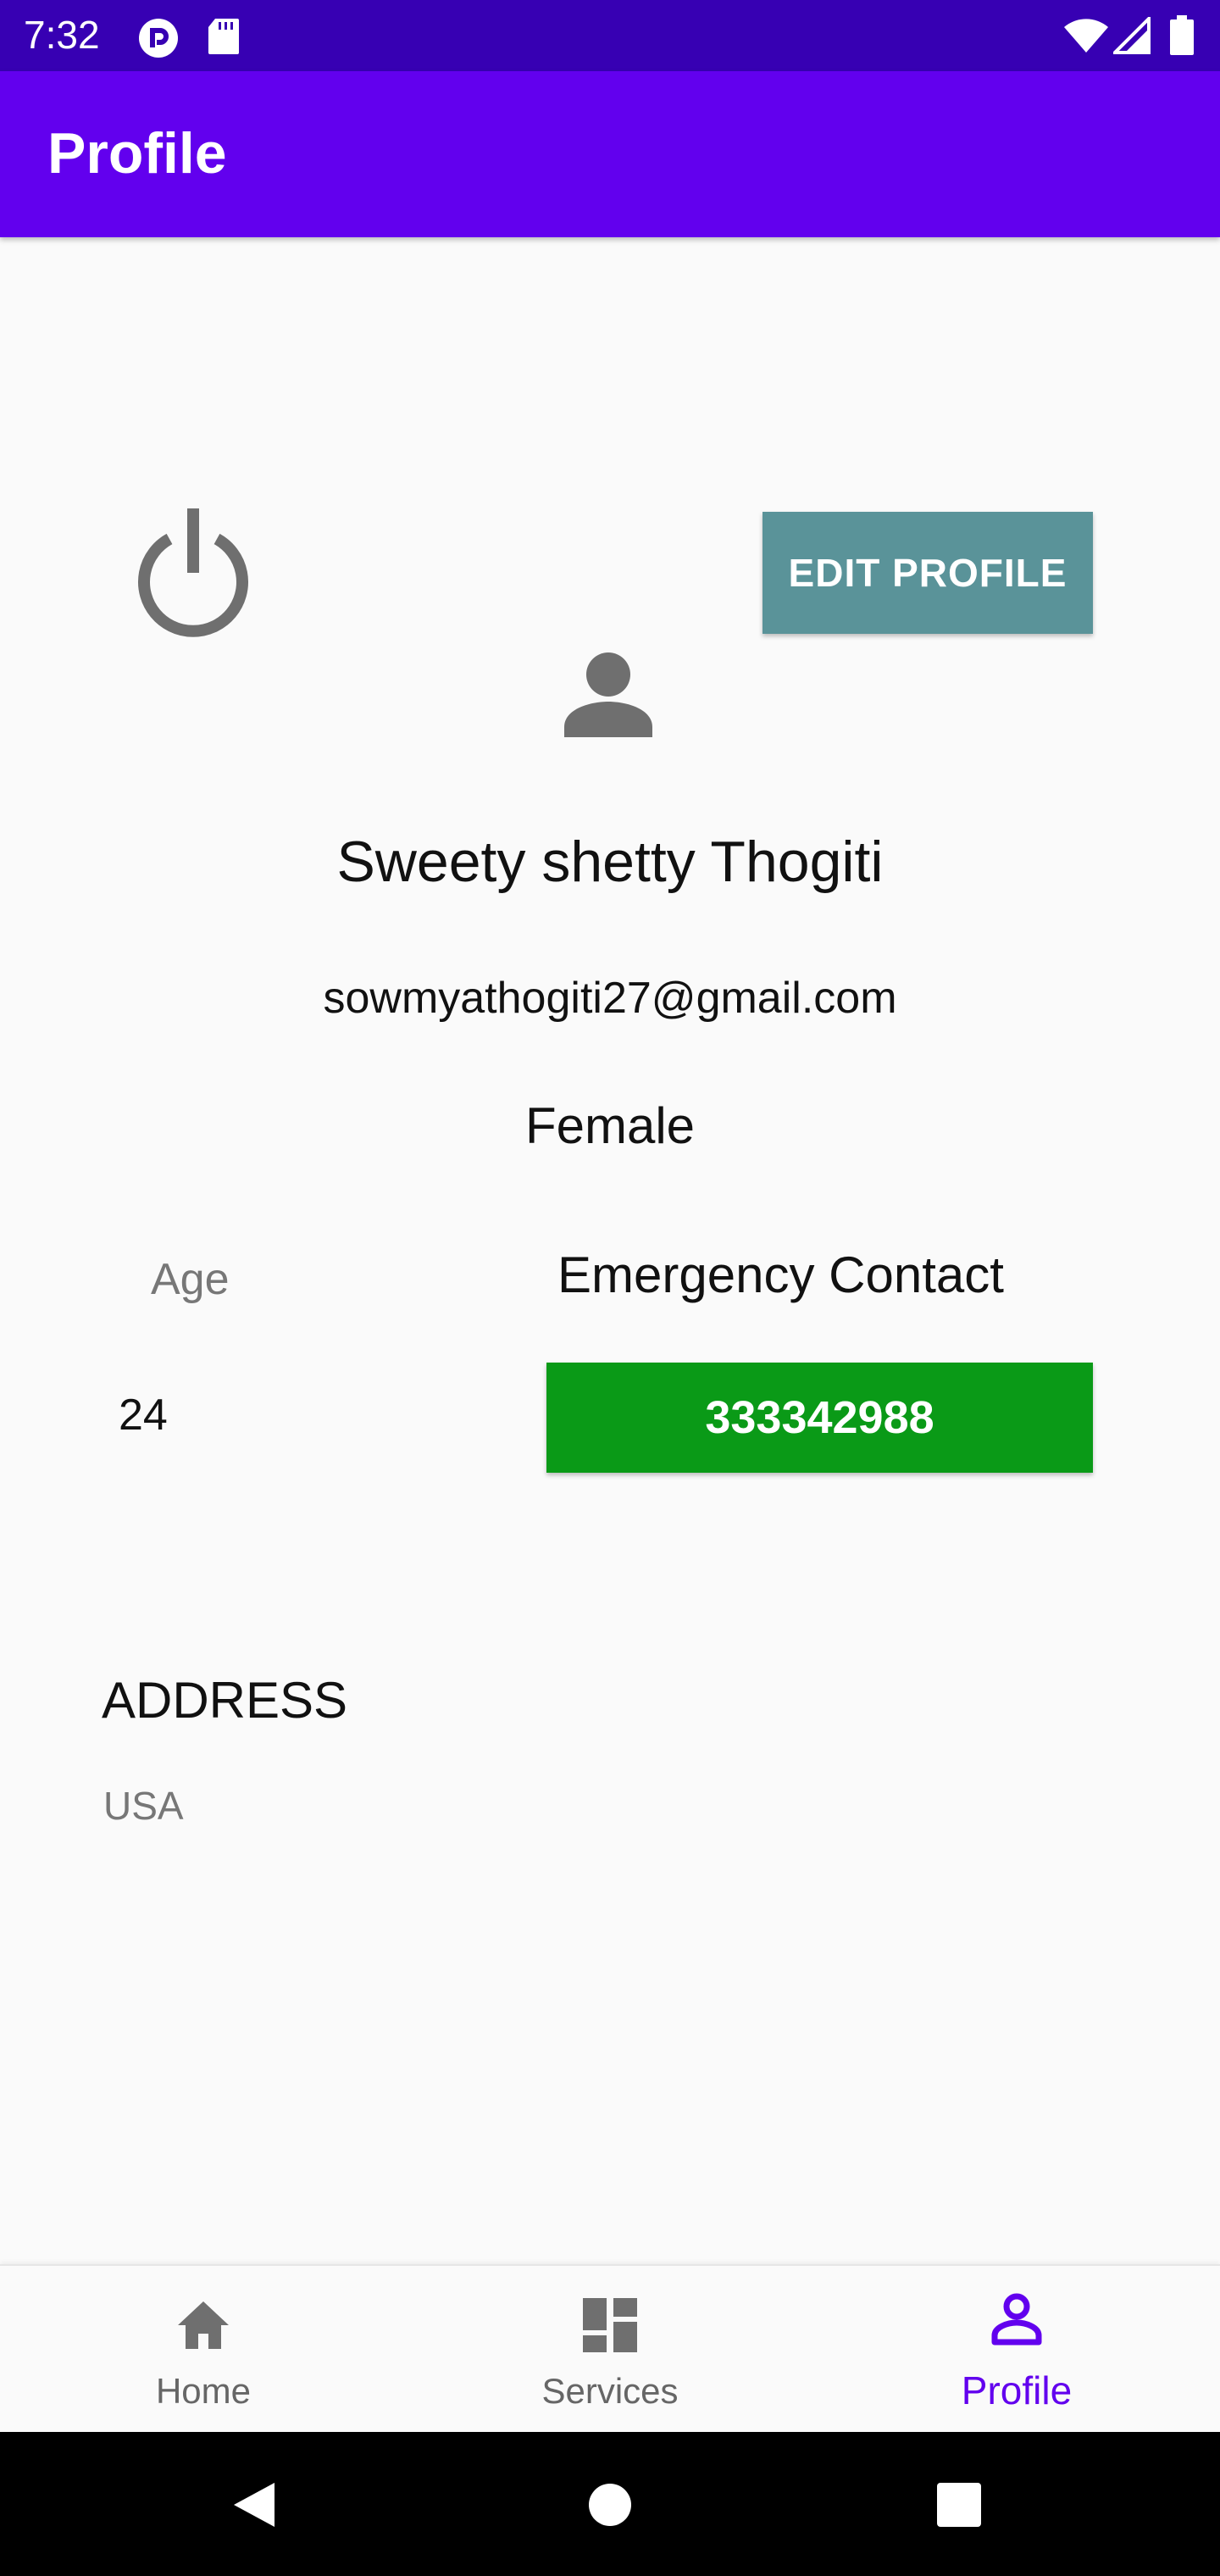 This screenshot has width=1220, height=2576. I want to click on pocket-casts-icon, so click(158, 38).